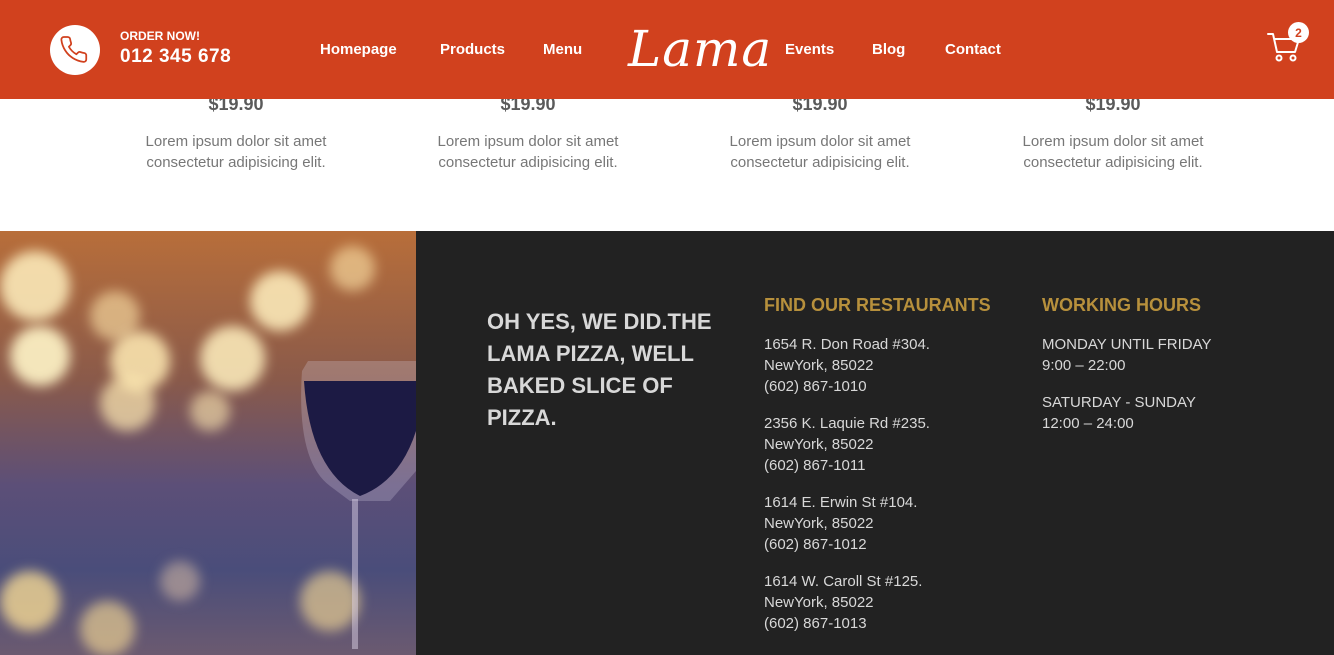 The height and width of the screenshot is (655, 1334). Describe the element at coordinates (1088, 423) in the screenshot. I see `hours-time: 12:00 – 24:00` at that location.